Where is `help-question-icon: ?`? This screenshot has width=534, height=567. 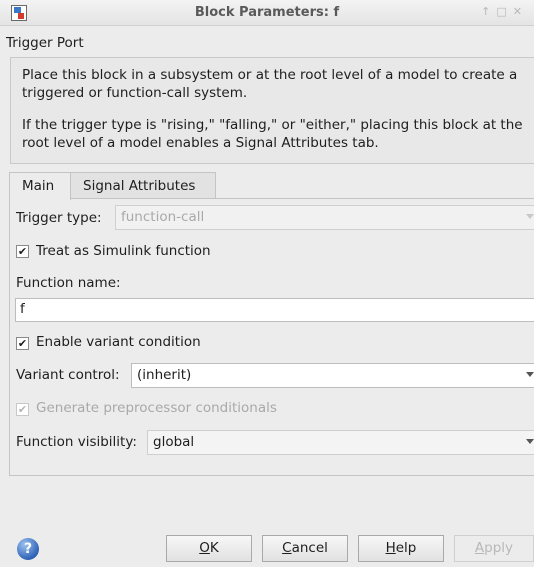
help-question-icon: ? is located at coordinates (28, 549).